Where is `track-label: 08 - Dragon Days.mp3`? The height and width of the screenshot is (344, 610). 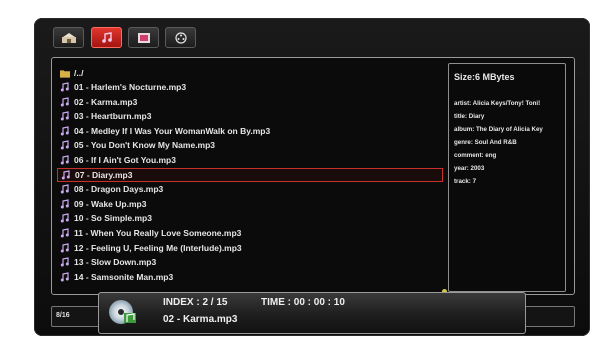 track-label: 08 - Dragon Days.mp3 is located at coordinates (119, 189).